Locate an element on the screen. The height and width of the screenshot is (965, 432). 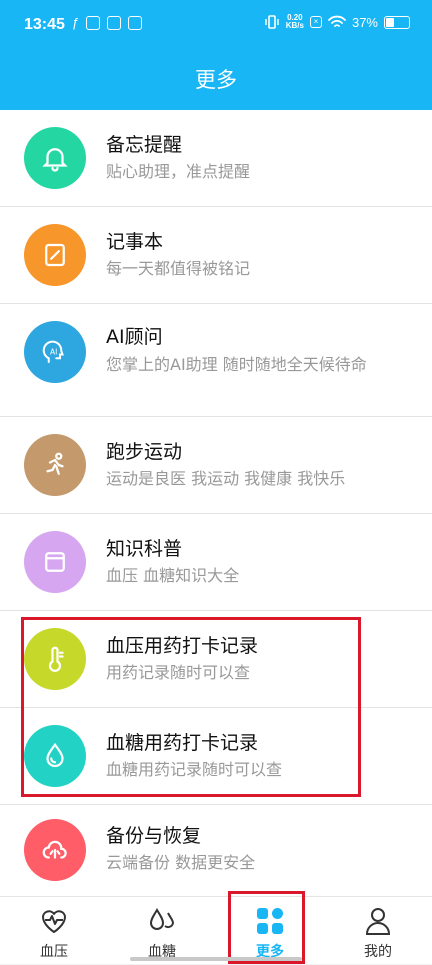
status-time: 13:45 is located at coordinates (44, 24).